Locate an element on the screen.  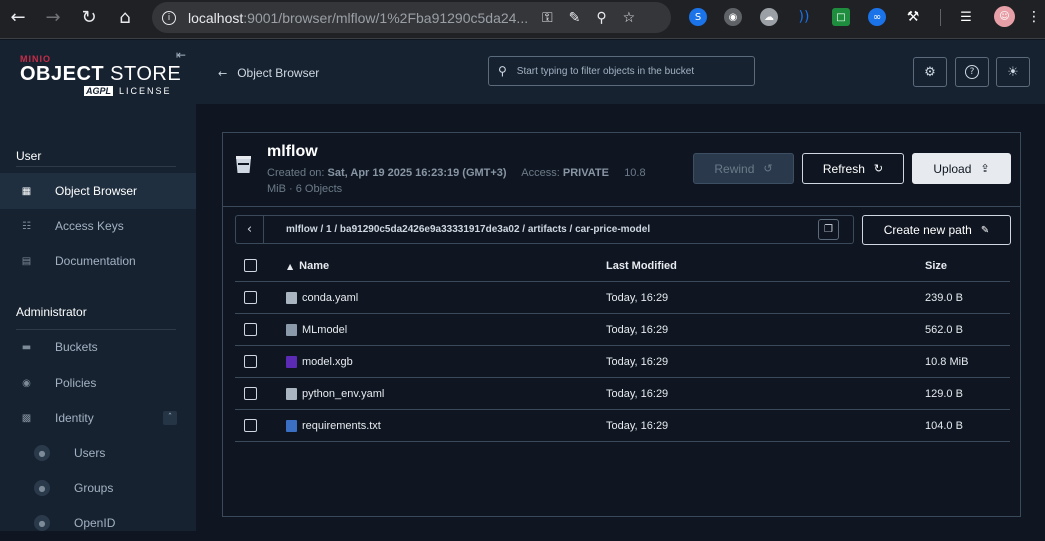
sidebar-item-buckets: ▬ Buckets is located at coordinates (98, 347).